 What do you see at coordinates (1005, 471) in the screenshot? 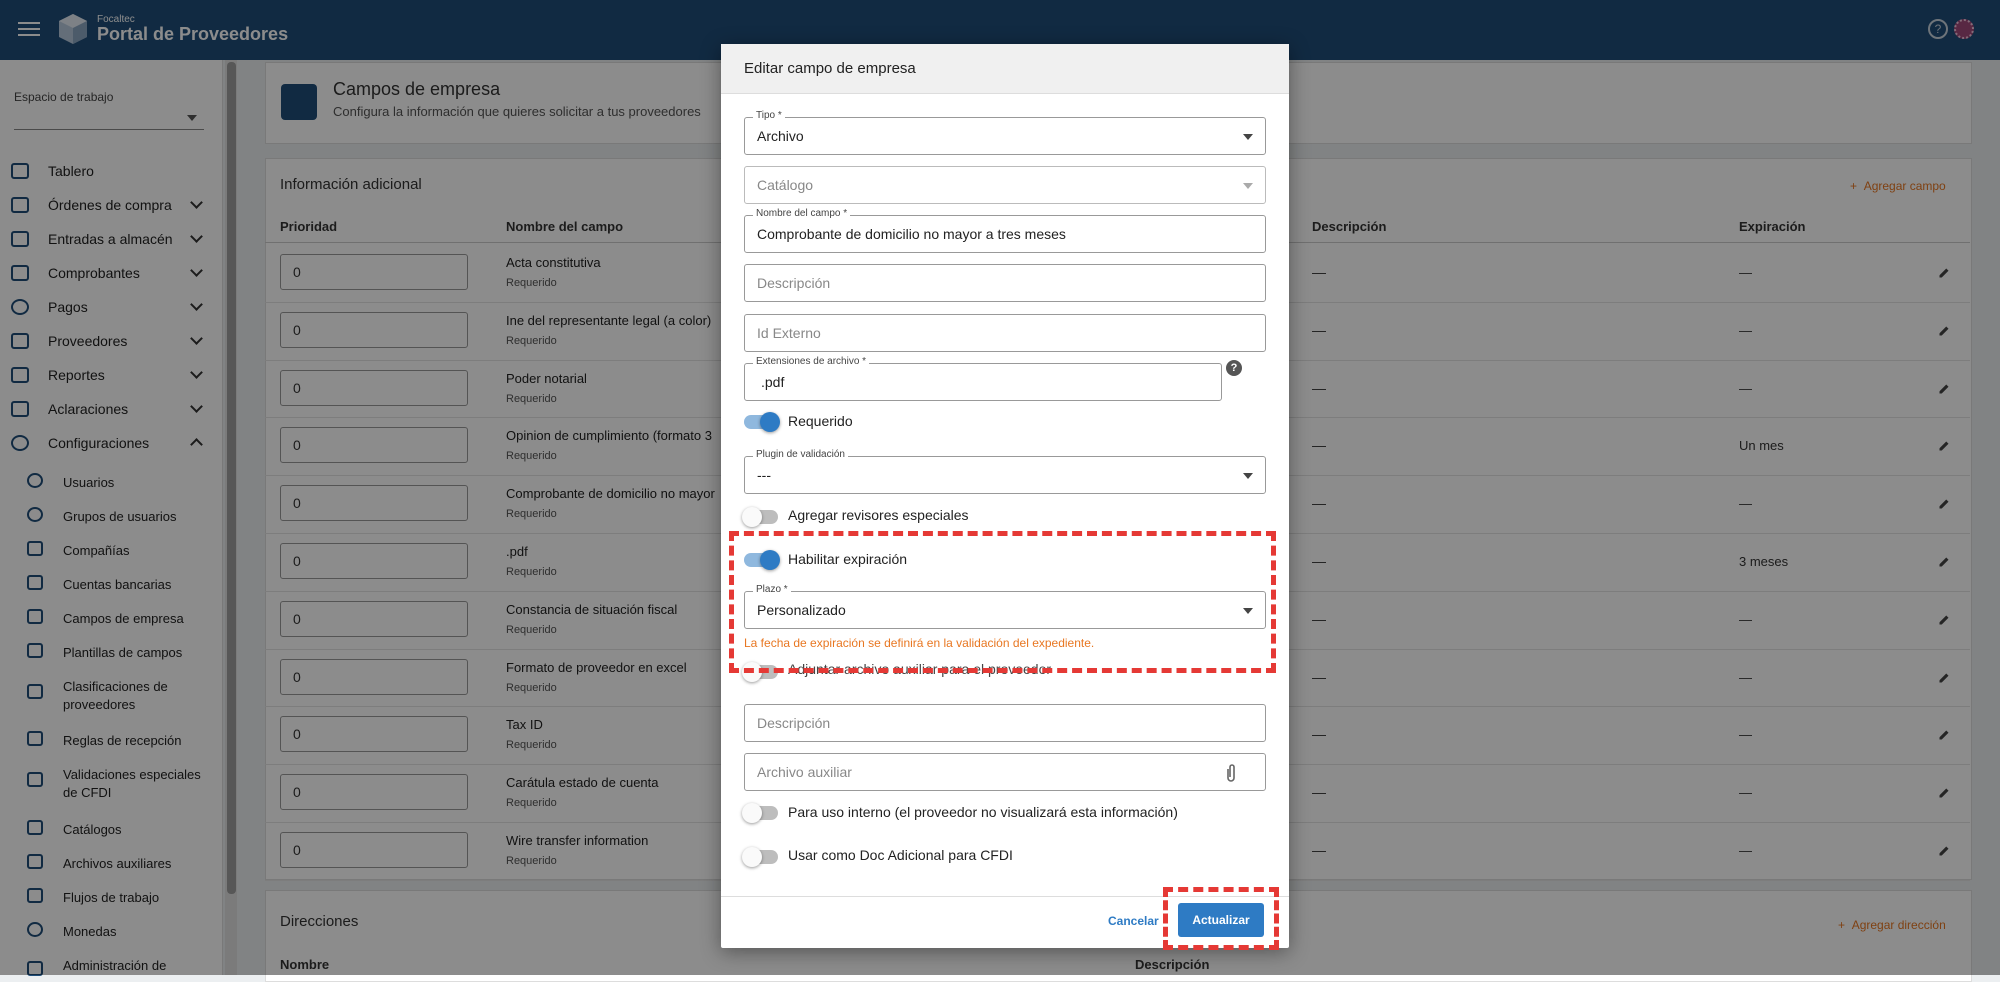
I see `plugin-select: Plugin de validación ---` at bounding box center [1005, 471].